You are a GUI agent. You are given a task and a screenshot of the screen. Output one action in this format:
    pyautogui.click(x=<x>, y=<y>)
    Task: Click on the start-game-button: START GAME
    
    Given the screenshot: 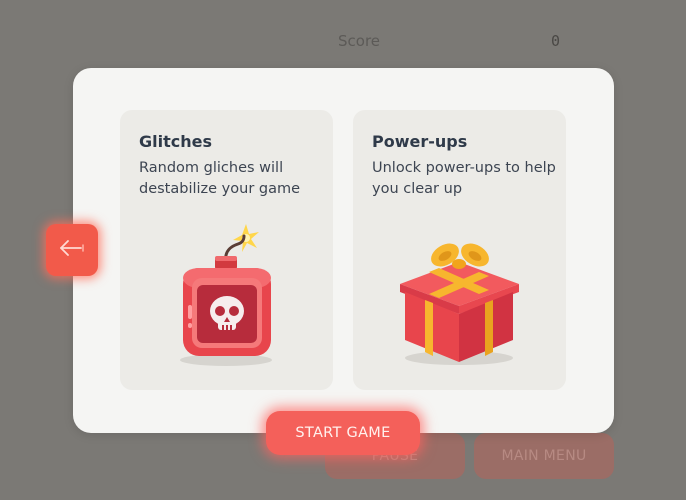 What is the action you would take?
    pyautogui.click(x=343, y=433)
    